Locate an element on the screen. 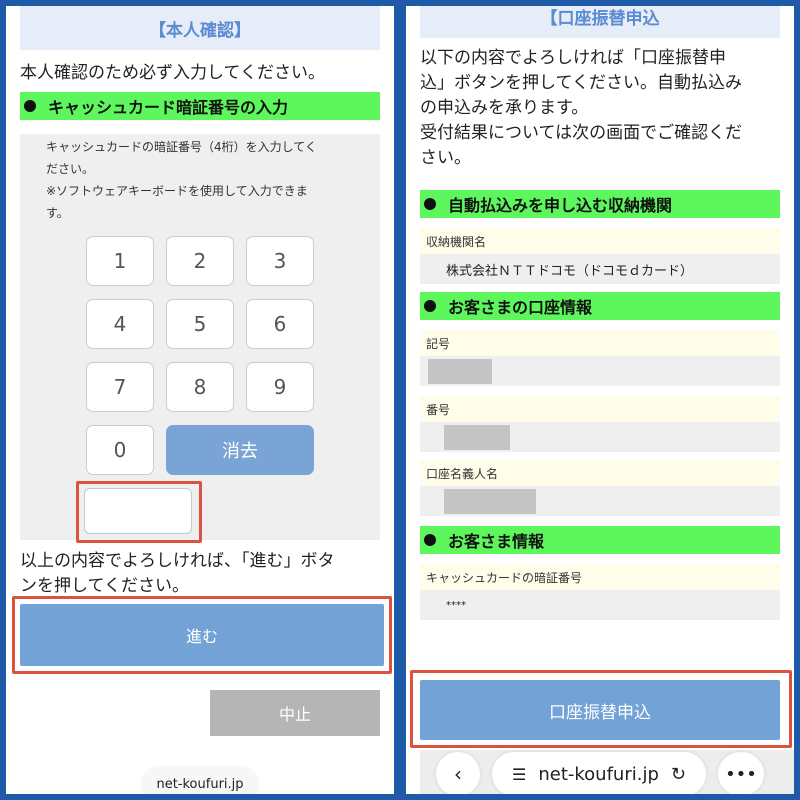 Image resolution: width=800 pixels, height=800 pixels. pin-label: キャッシュカードの暗証番号 is located at coordinates (600, 577).